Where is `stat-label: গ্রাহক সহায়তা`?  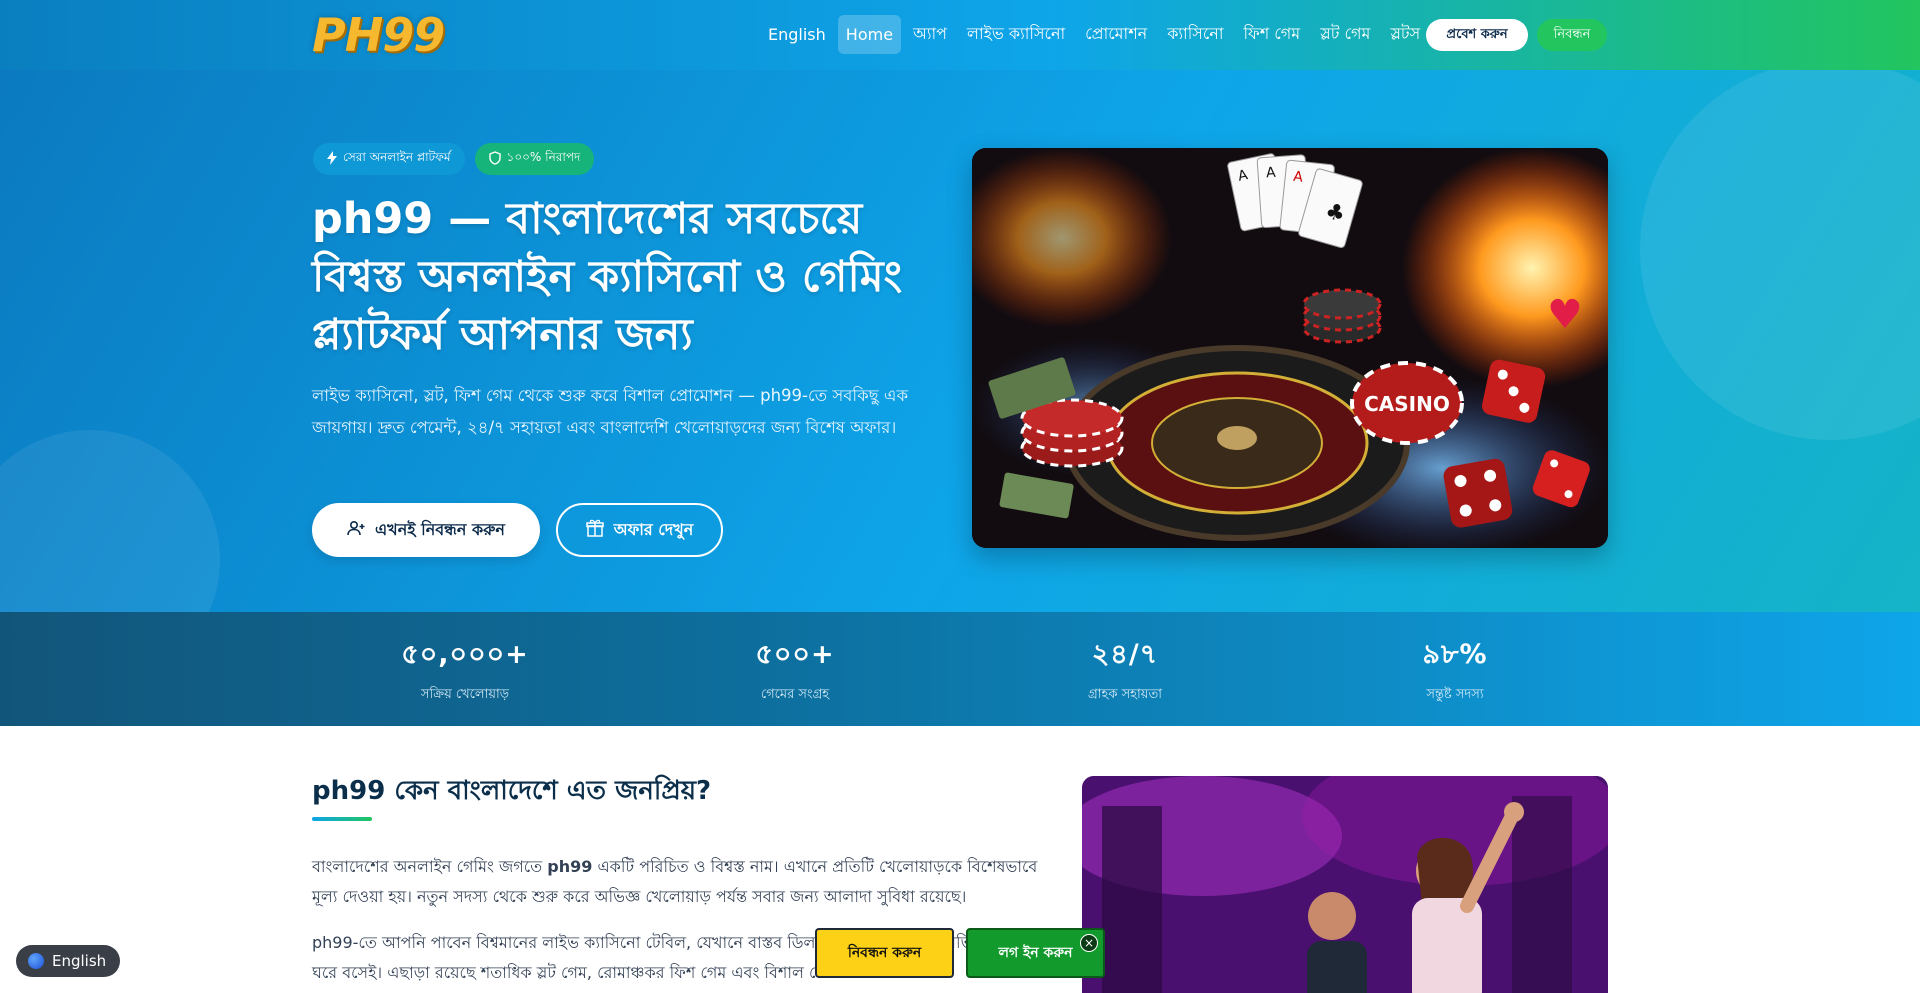
stat-label: গ্রাহক সহায়তা is located at coordinates (1125, 694).